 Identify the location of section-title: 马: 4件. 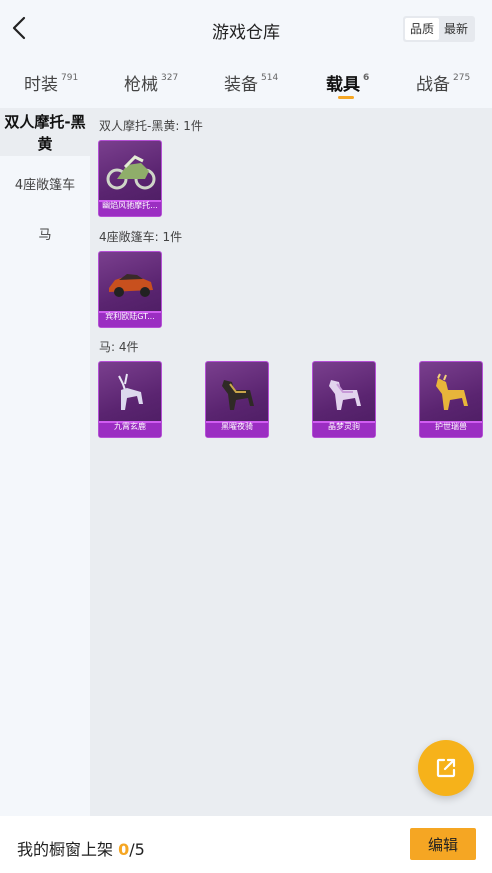
(119, 347).